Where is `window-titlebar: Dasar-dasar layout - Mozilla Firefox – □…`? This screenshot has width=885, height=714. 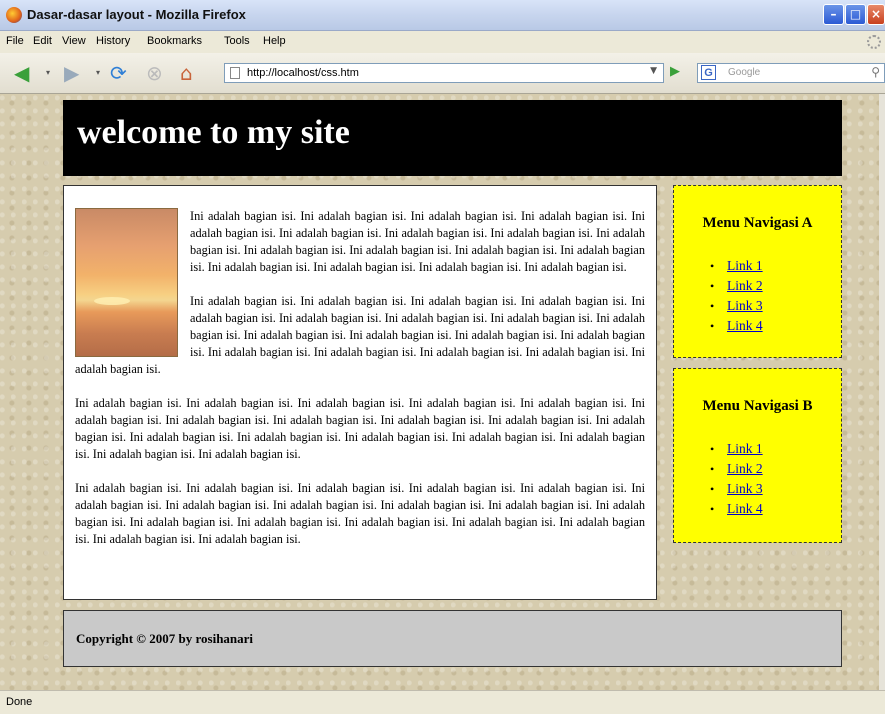
window-titlebar: Dasar-dasar layout - Mozilla Firefox – □… is located at coordinates (442, 15).